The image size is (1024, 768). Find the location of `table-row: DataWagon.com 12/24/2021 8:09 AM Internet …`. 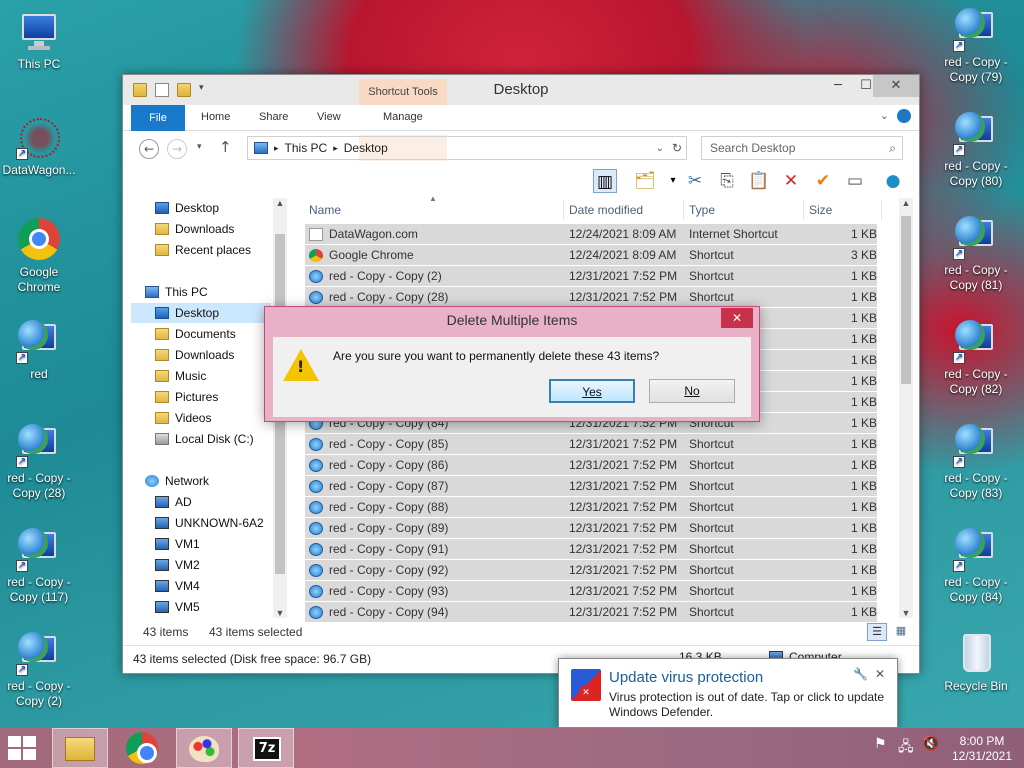

table-row: DataWagon.com 12/24/2021 8:09 AM Internet … is located at coordinates (591, 234).